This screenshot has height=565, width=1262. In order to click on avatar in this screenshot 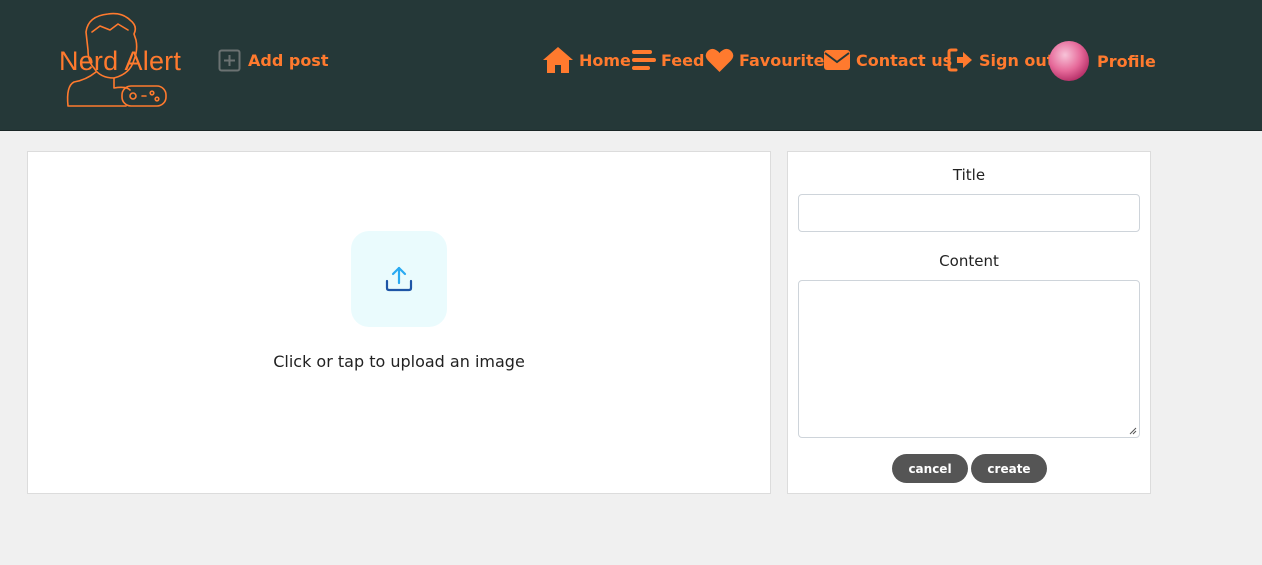, I will do `click(1069, 61)`.